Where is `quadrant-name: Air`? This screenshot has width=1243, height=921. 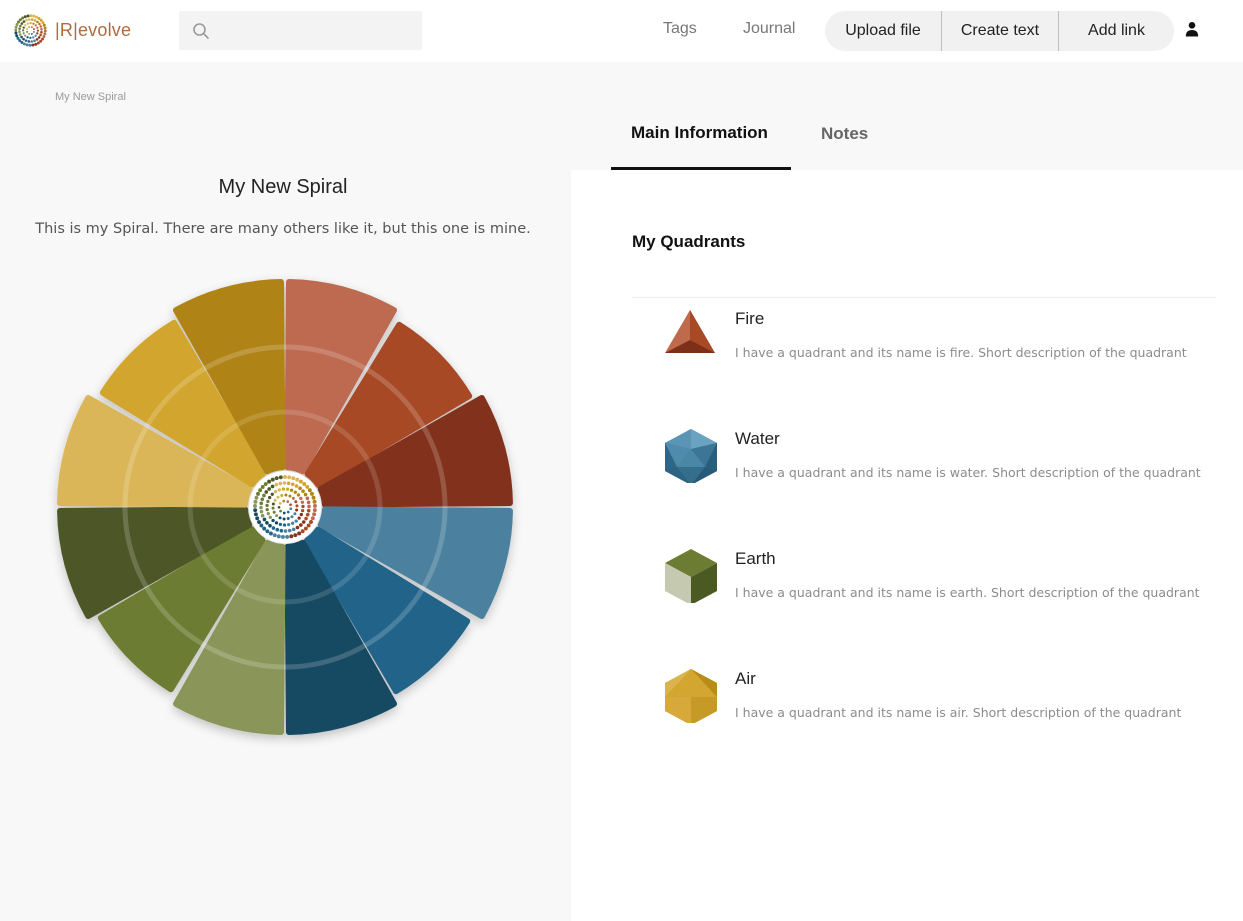 quadrant-name: Air is located at coordinates (745, 678).